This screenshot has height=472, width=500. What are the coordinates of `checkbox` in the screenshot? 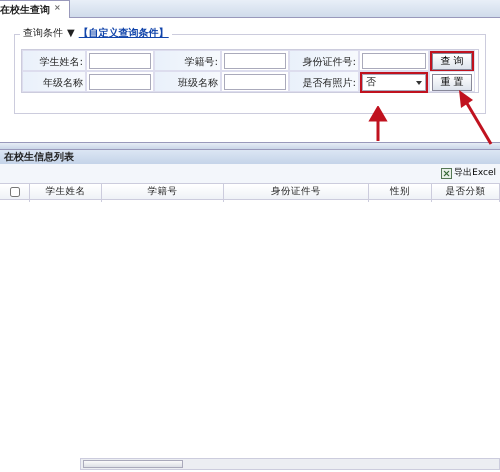 It's located at (15, 192).